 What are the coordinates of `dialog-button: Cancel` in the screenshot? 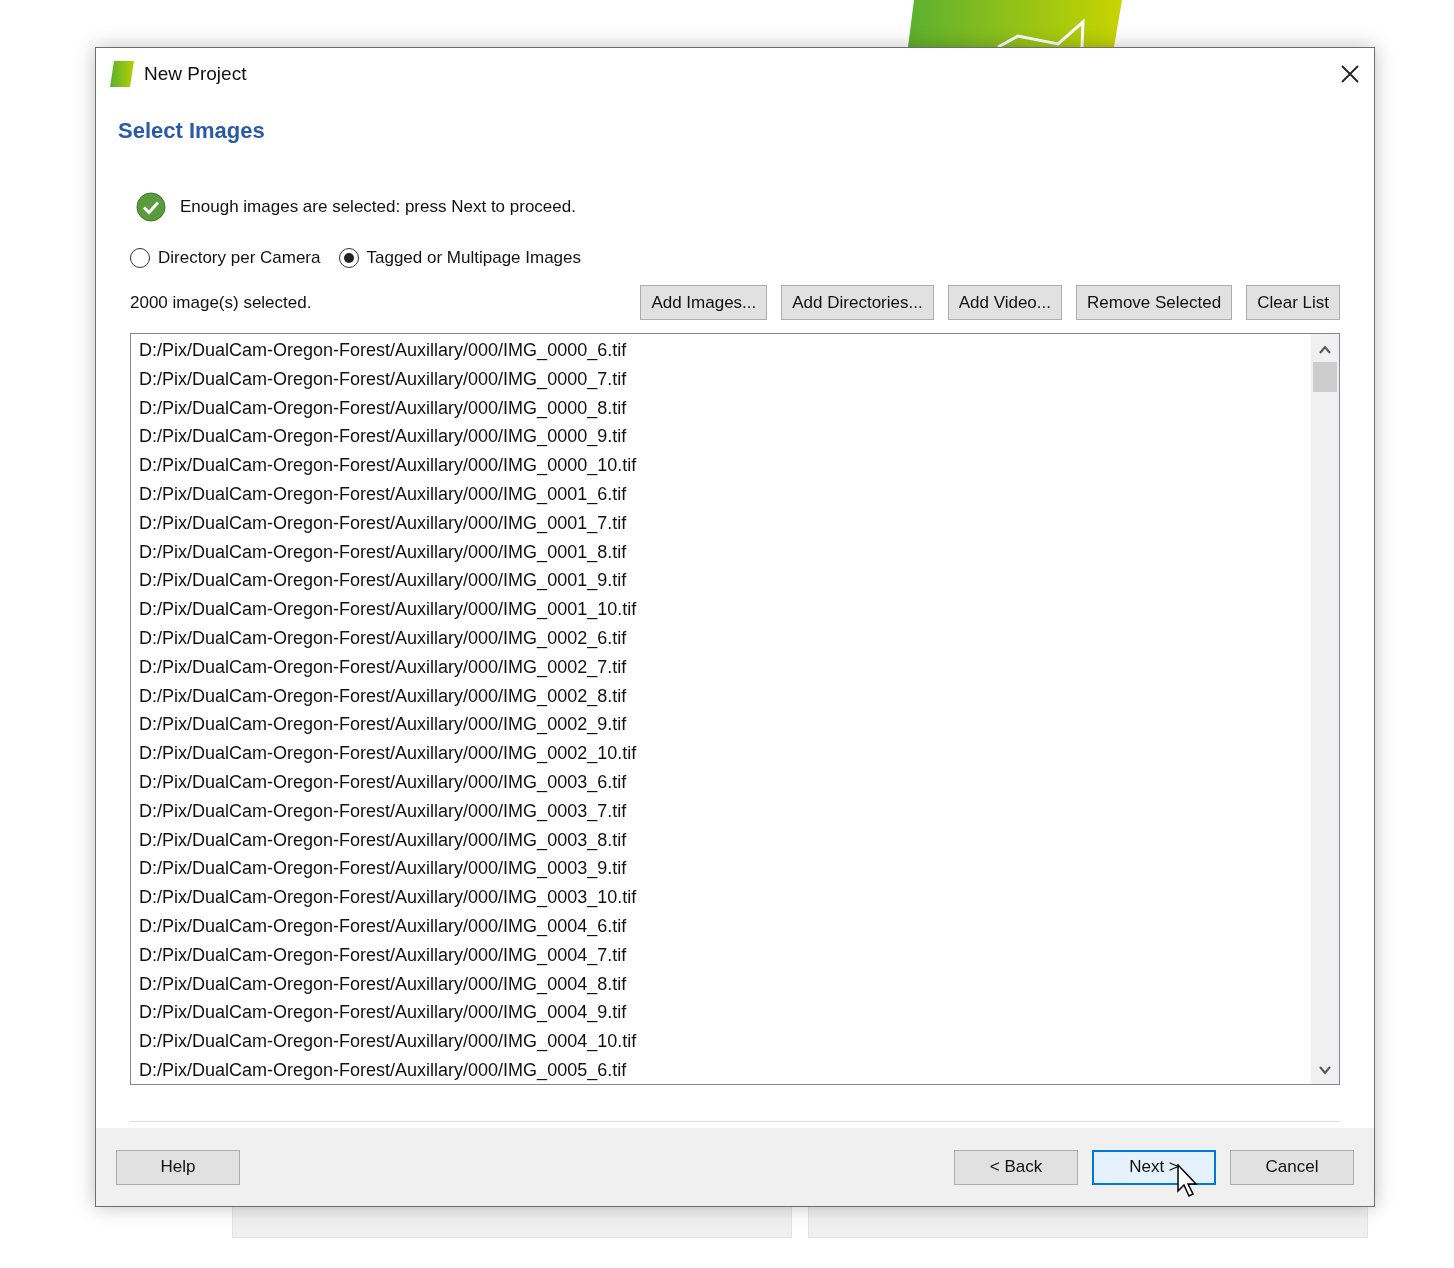 It's located at (1292, 1167).